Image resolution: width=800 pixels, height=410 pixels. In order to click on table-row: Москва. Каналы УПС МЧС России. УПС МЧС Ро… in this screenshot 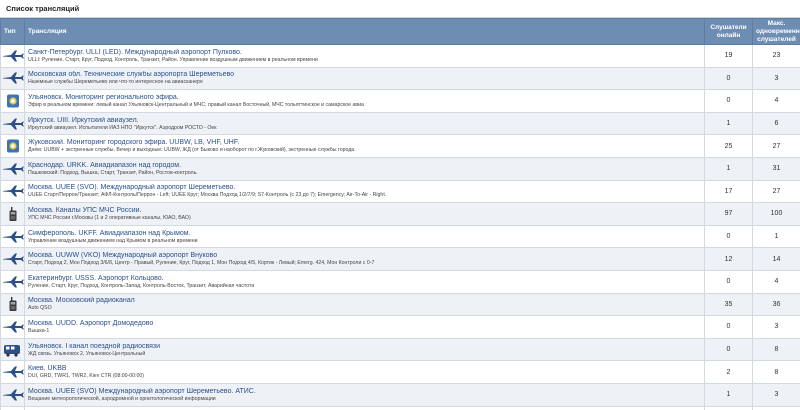, I will do `click(400, 214)`.